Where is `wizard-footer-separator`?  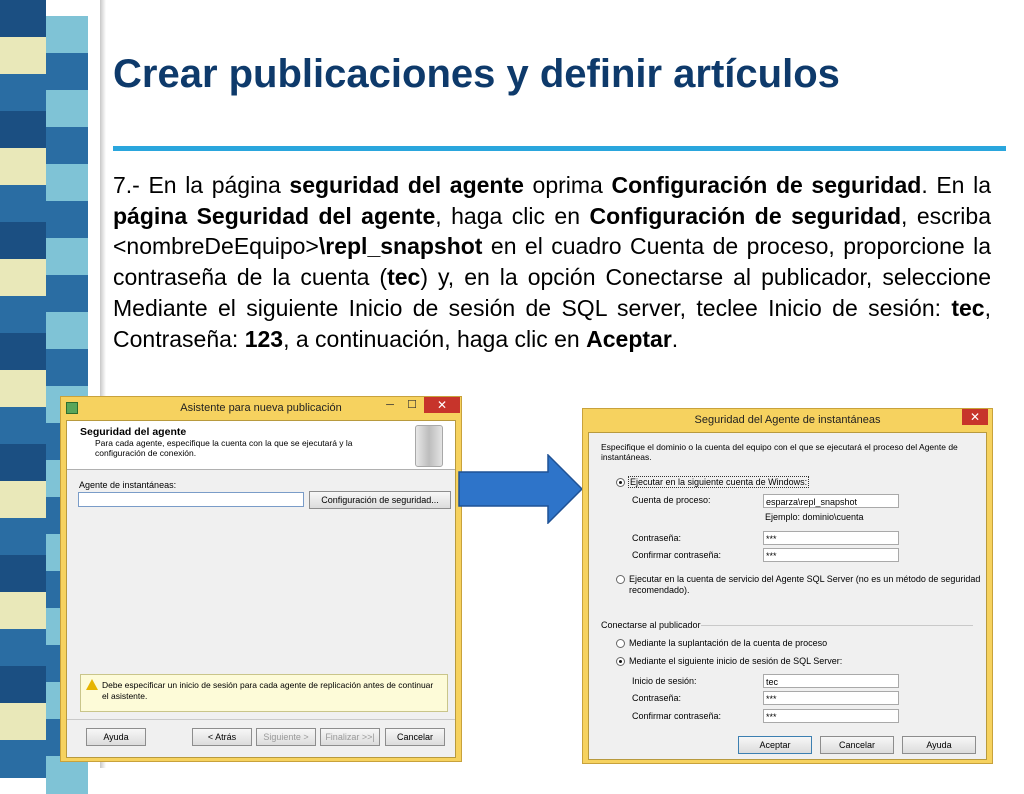
wizard-footer-separator is located at coordinates (261, 719).